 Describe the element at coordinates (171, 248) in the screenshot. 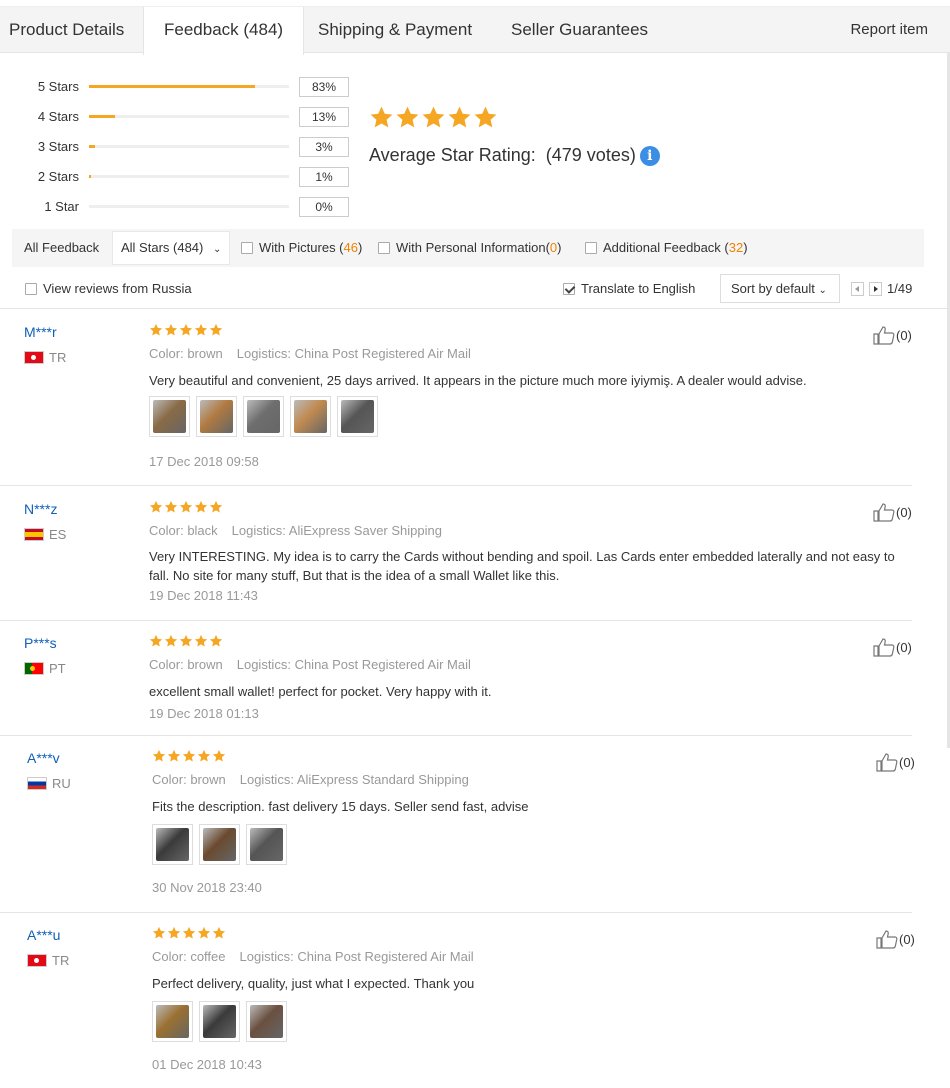

I see `star-filter-dropdown: All Stars (484) ⌄` at that location.